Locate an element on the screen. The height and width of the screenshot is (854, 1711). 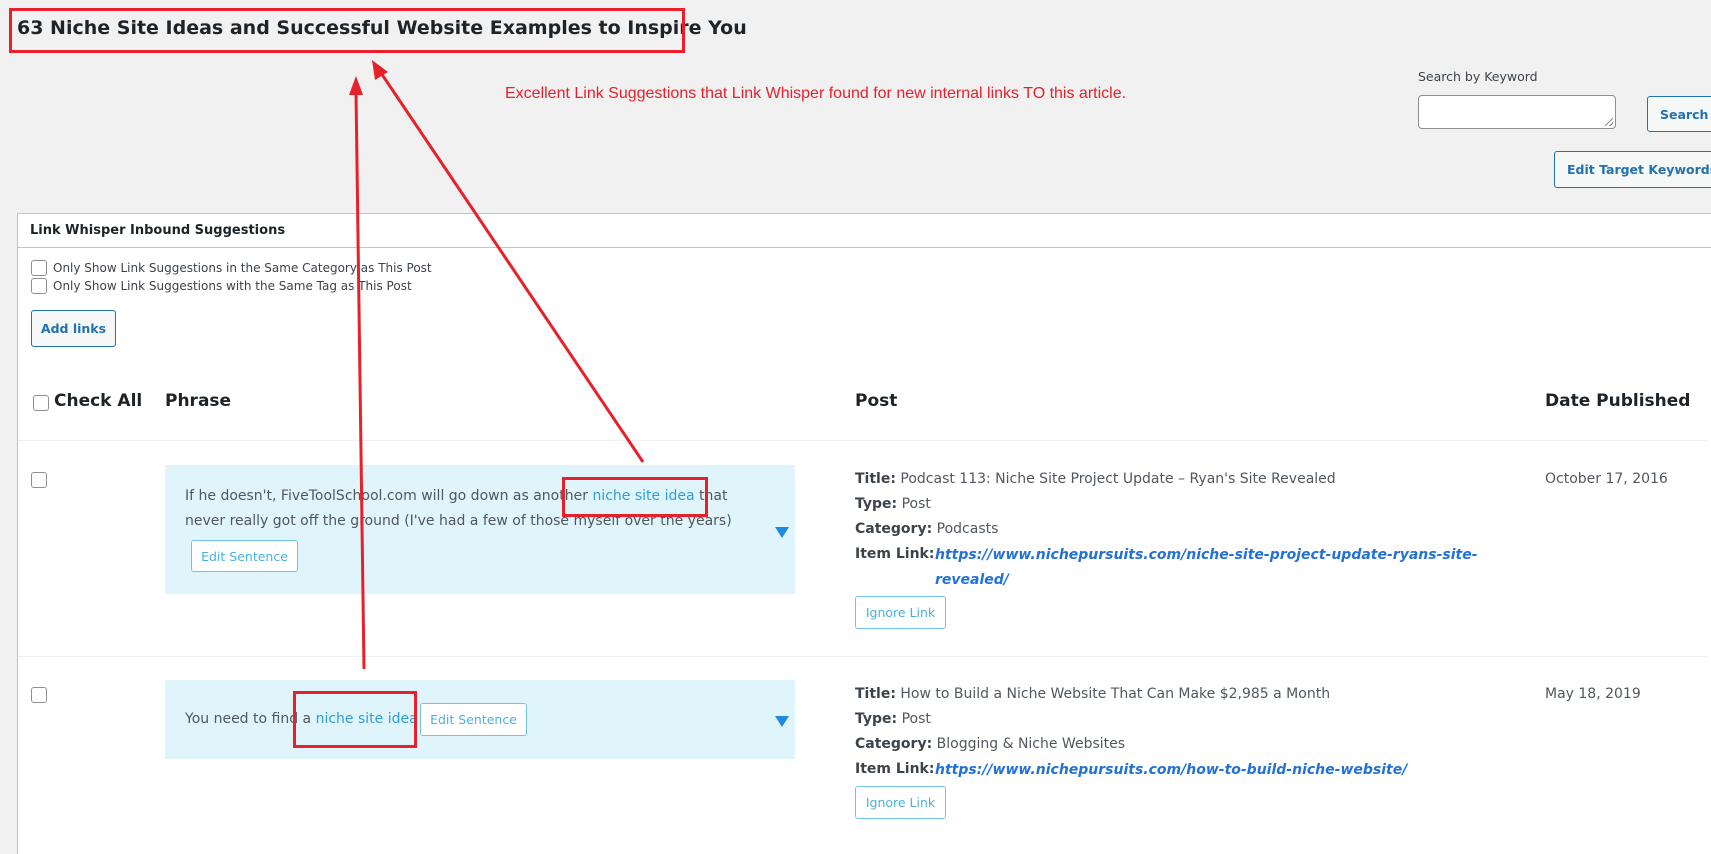
column-header-phrase: Phrase is located at coordinates (198, 401).